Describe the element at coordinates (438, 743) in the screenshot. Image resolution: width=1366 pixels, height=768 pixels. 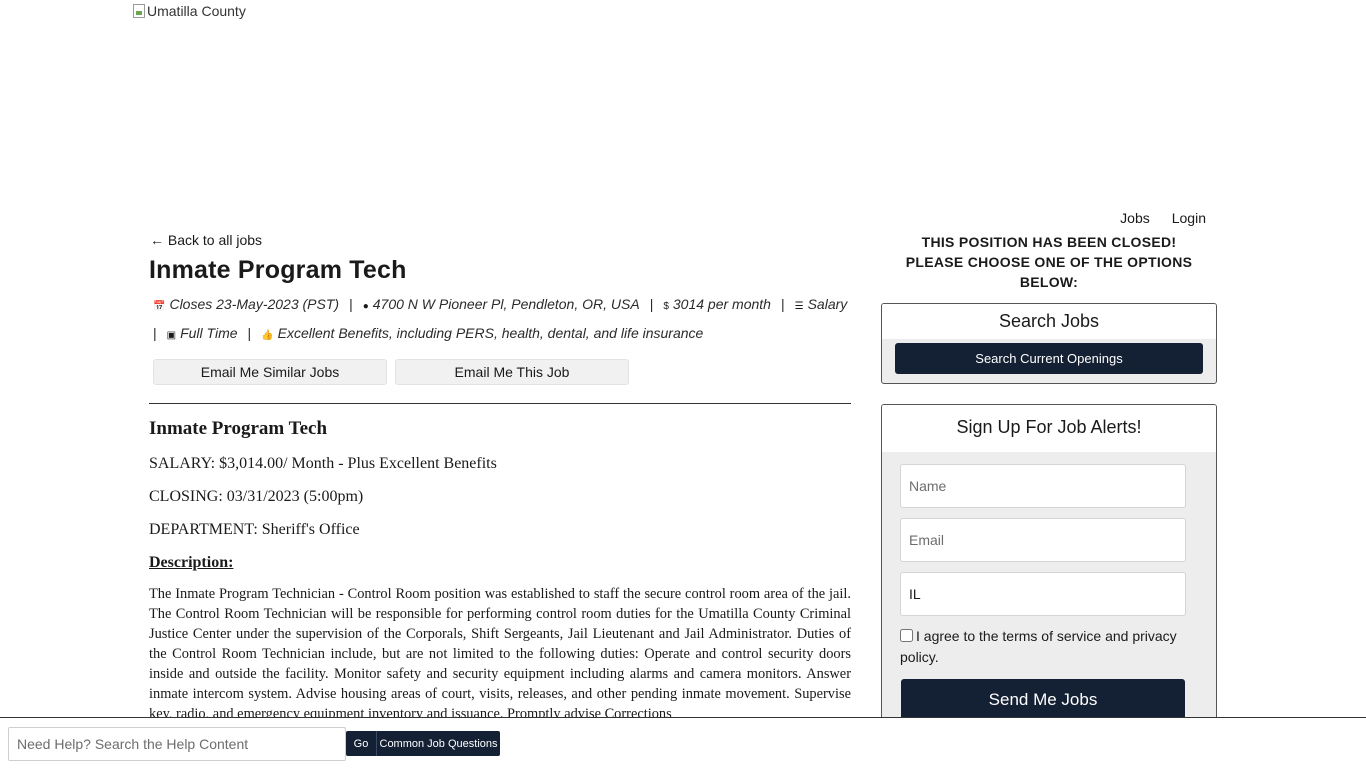
I see `common-job-questions-button: Common Job Questions` at that location.